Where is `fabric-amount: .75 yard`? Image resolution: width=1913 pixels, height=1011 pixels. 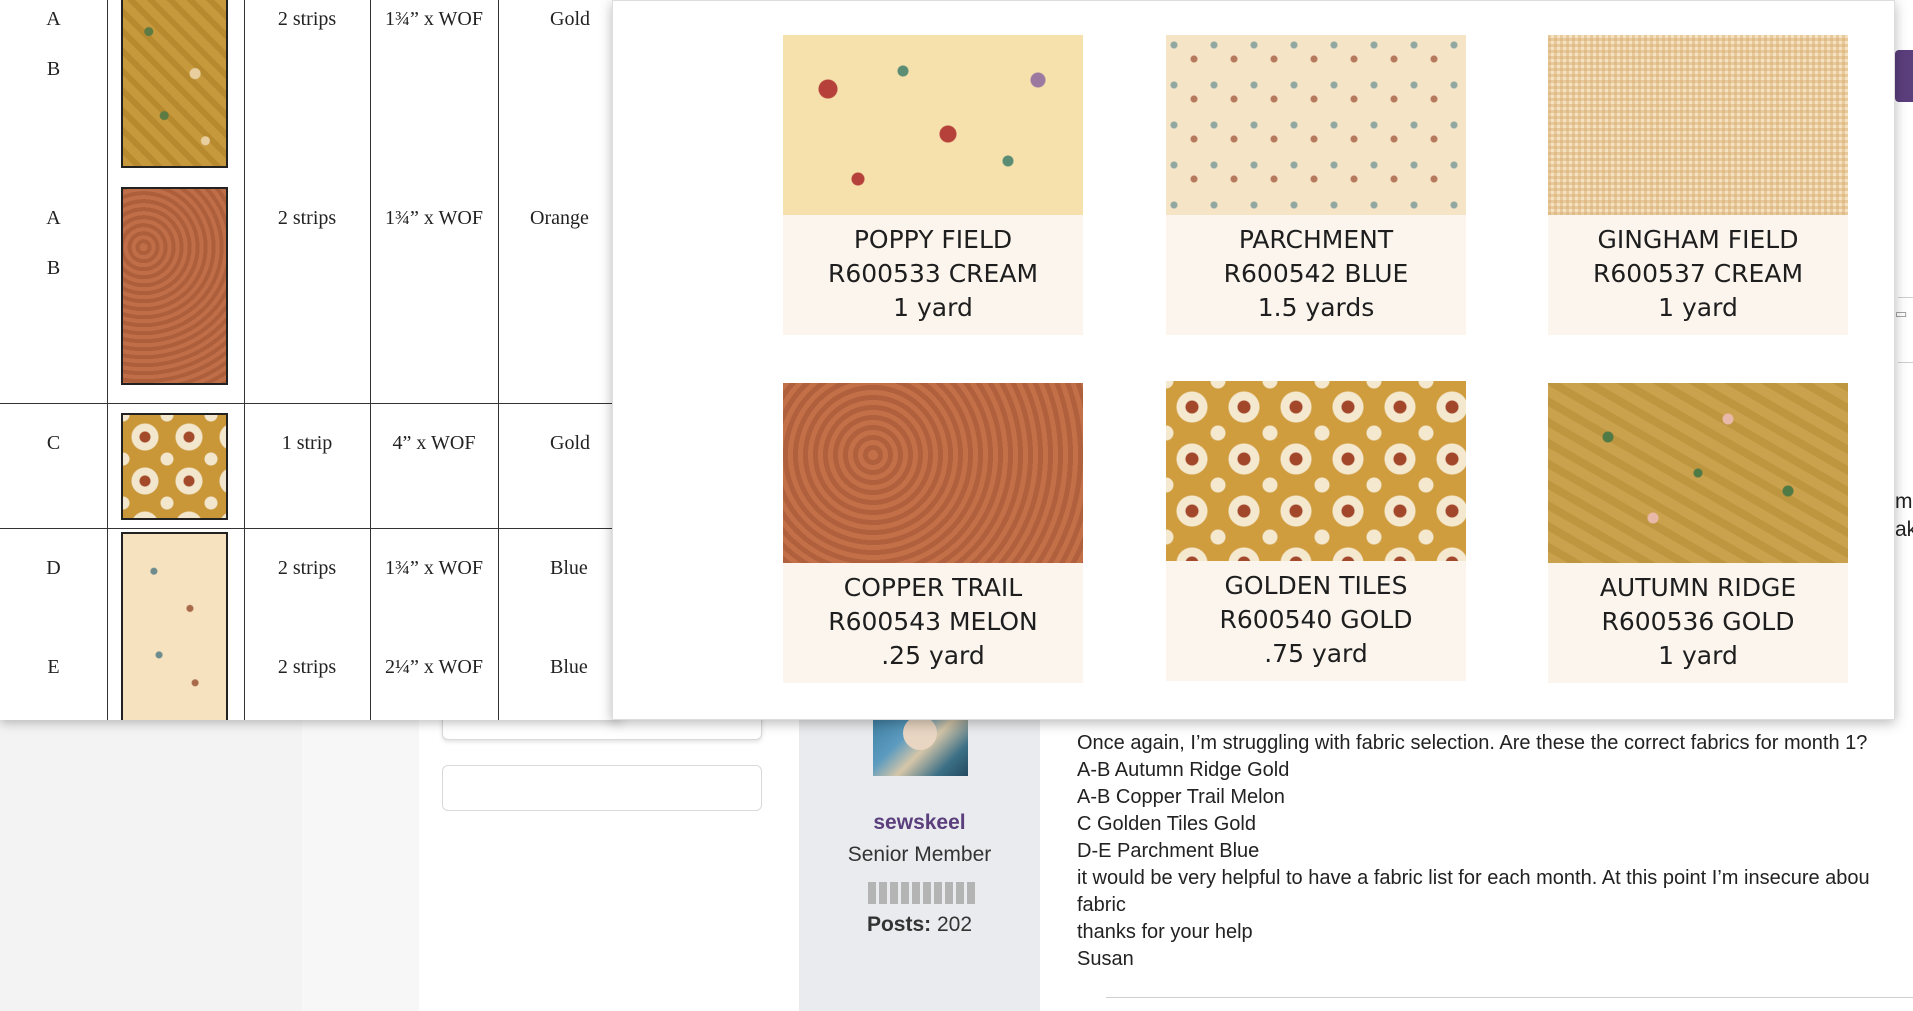
fabric-amount: .75 yard is located at coordinates (1316, 653).